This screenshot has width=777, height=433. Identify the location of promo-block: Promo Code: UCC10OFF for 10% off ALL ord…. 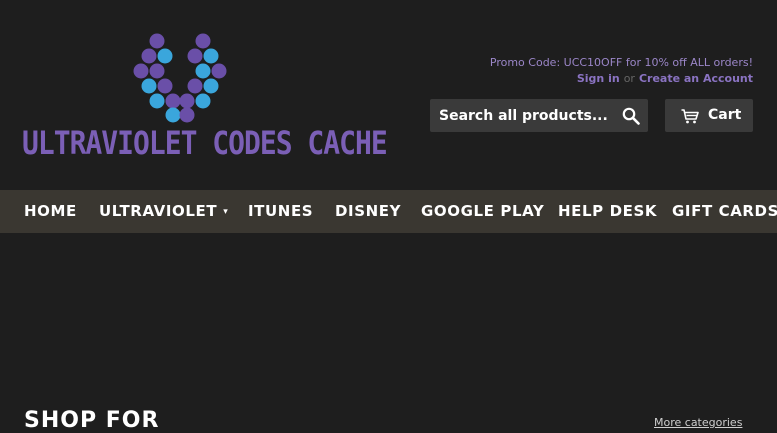
(621, 71).